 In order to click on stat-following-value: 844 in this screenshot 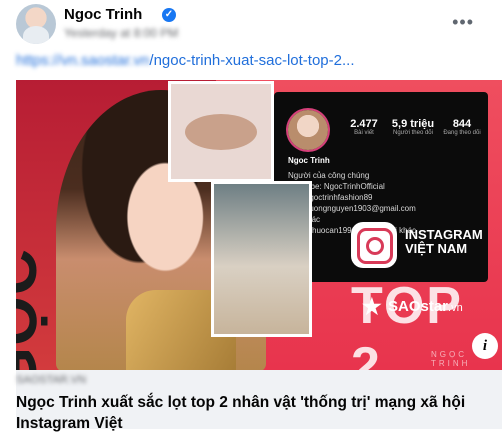, I will do `click(462, 124)`.